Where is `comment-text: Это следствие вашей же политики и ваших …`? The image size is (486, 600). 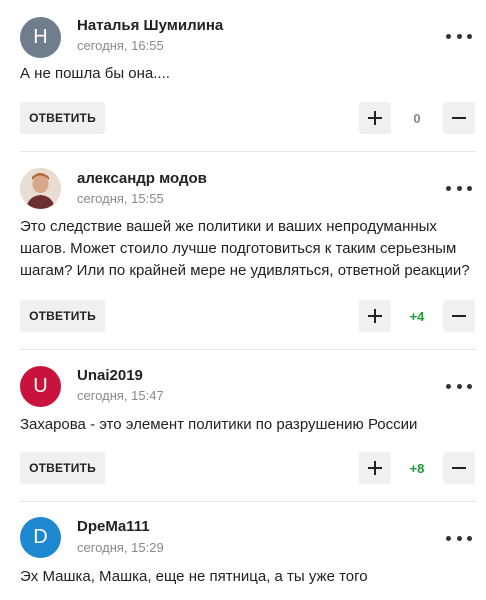
comment-text: Это следствие вашей же политики и ваших … is located at coordinates (245, 248).